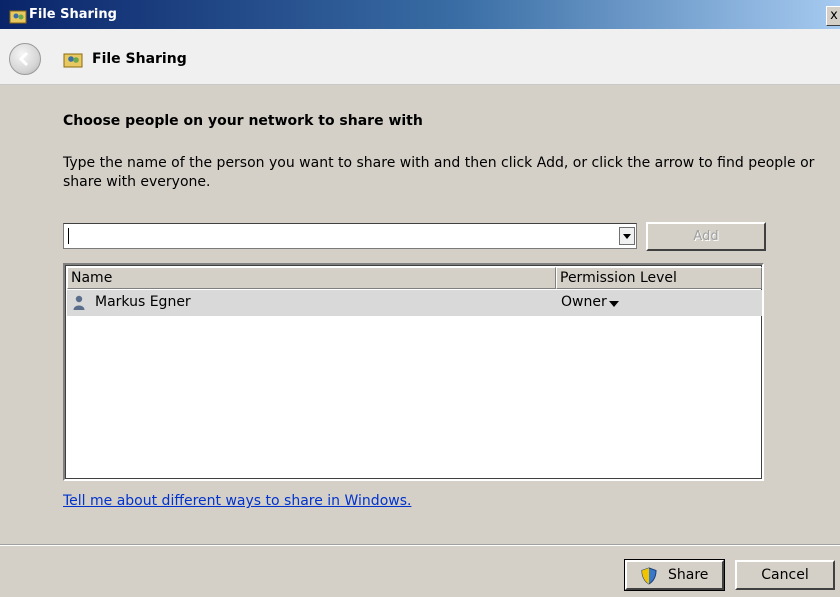 The image size is (840, 597). I want to click on nav-title: File Sharing, so click(139, 59).